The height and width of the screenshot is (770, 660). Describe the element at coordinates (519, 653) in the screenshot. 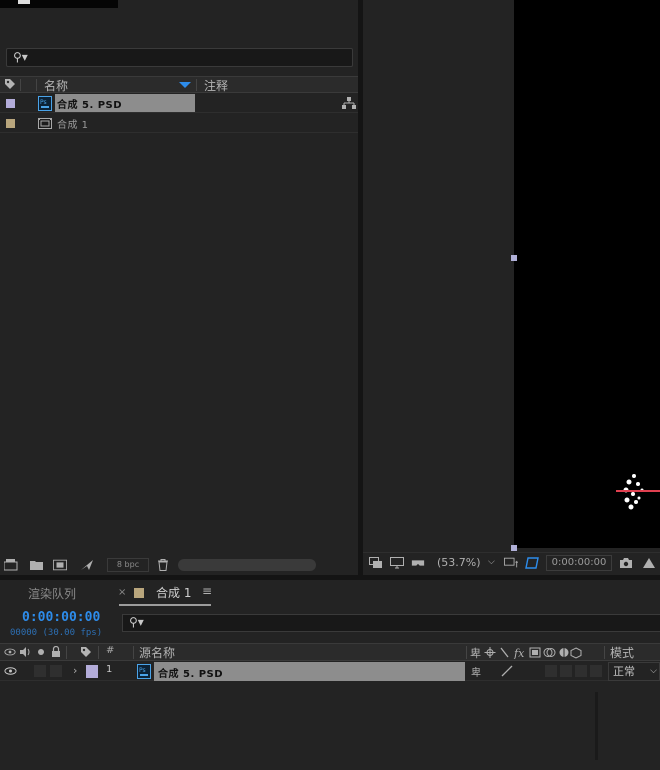

I see `svg-text: fx` at that location.